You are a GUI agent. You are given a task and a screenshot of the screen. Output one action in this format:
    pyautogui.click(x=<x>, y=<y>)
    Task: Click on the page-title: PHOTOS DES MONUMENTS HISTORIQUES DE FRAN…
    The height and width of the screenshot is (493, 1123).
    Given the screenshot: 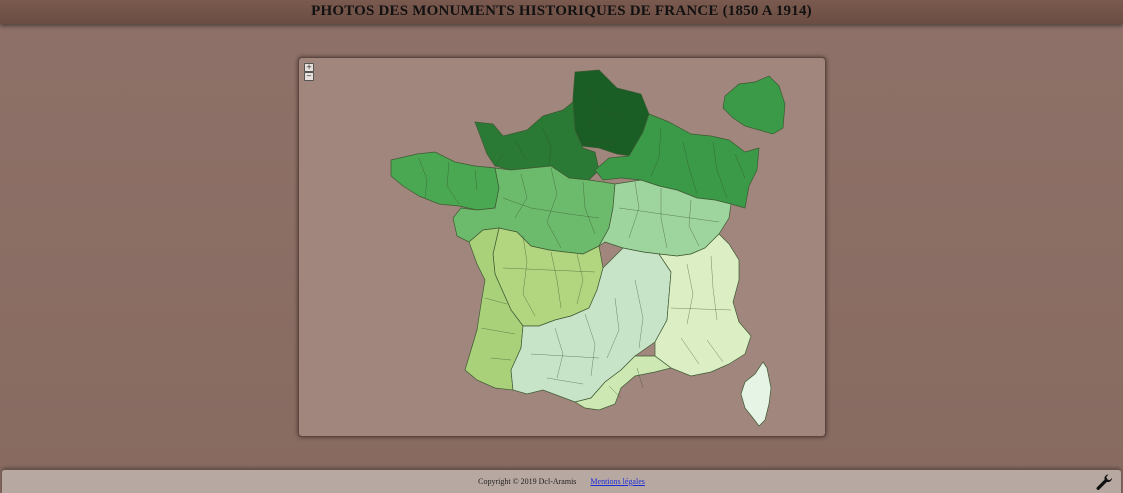 What is the action you would take?
    pyautogui.click(x=561, y=11)
    